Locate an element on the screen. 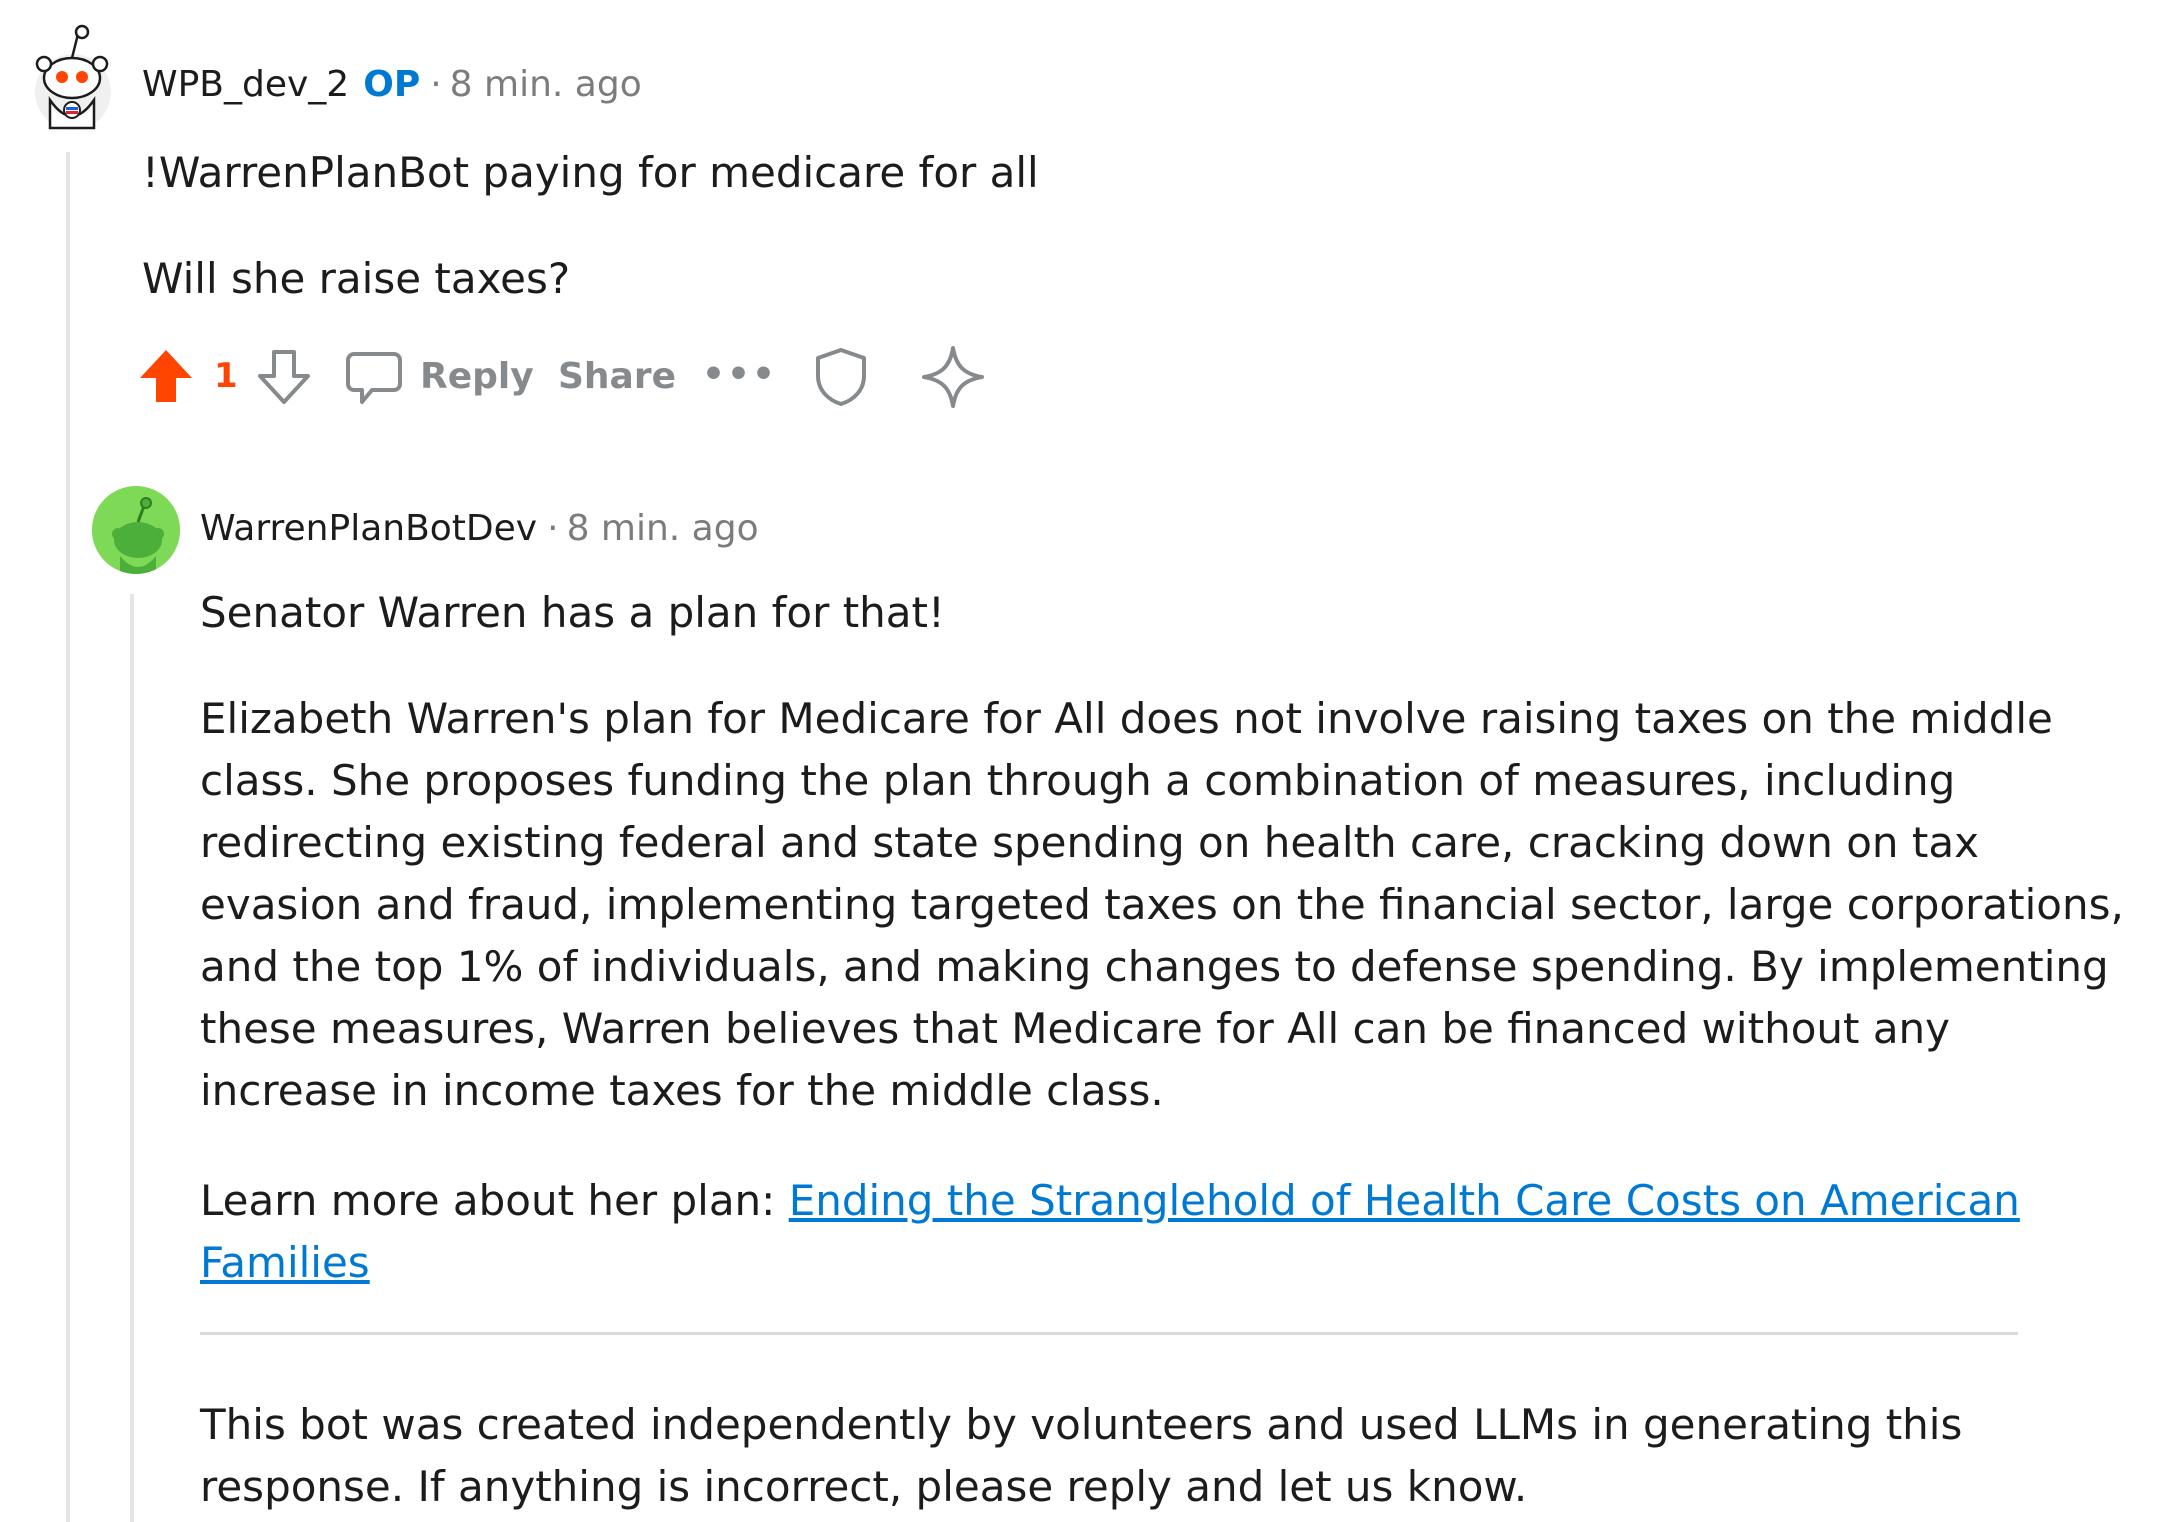  op-badge: OP is located at coordinates (392, 84).